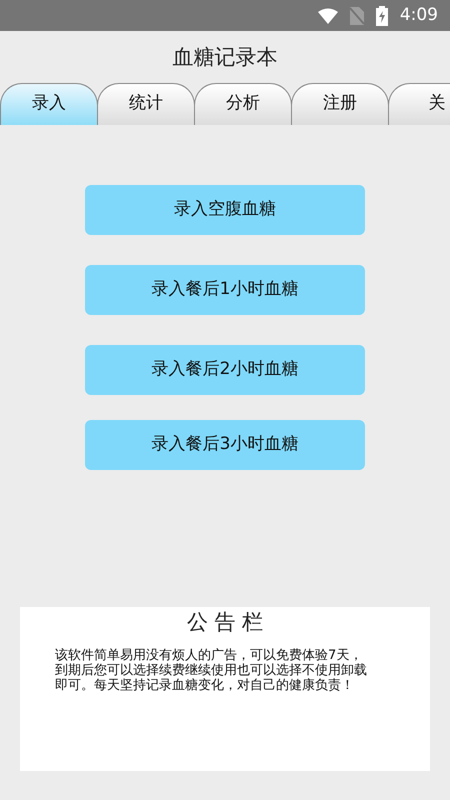  What do you see at coordinates (225, 209) in the screenshot?
I see `record-button: 录入空腹血糖` at bounding box center [225, 209].